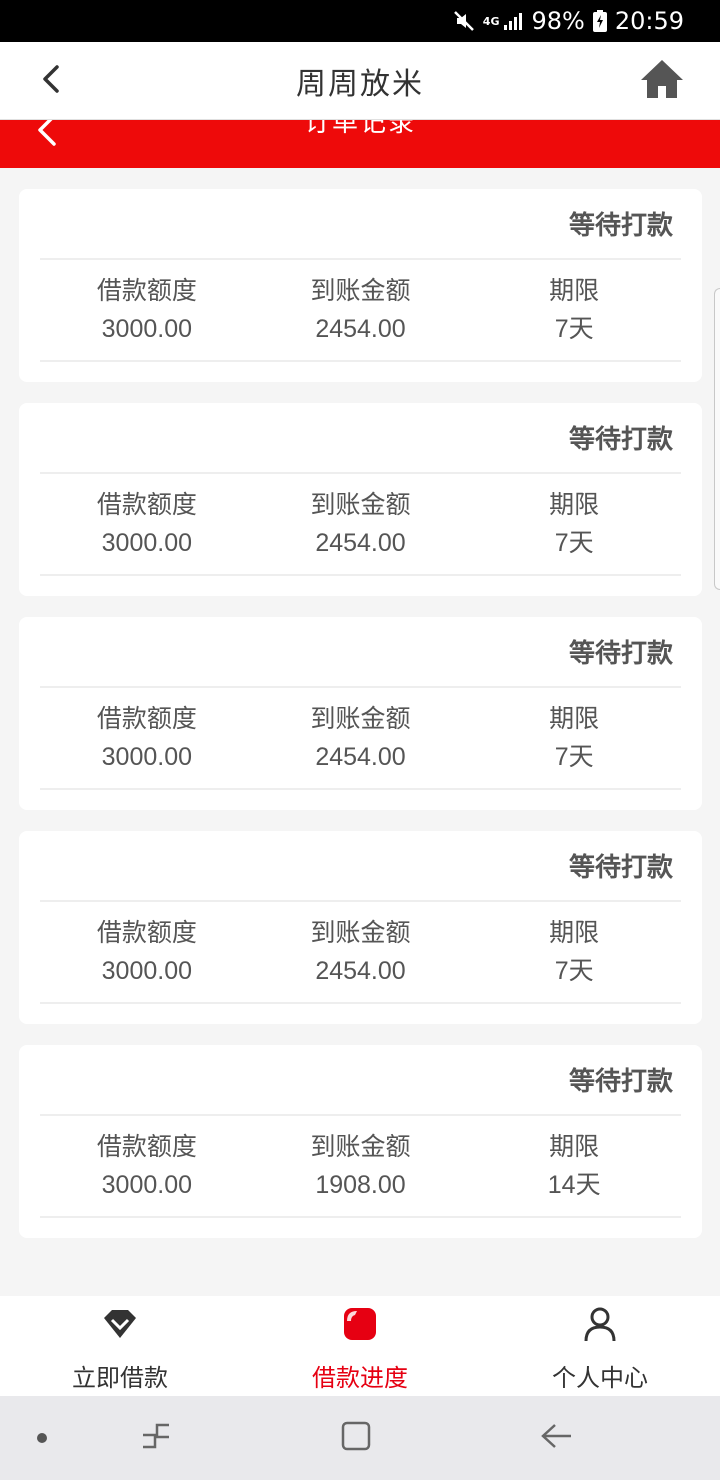 The width and height of the screenshot is (720, 1480). What do you see at coordinates (360, 84) in the screenshot?
I see `app-title: 周周放米` at bounding box center [360, 84].